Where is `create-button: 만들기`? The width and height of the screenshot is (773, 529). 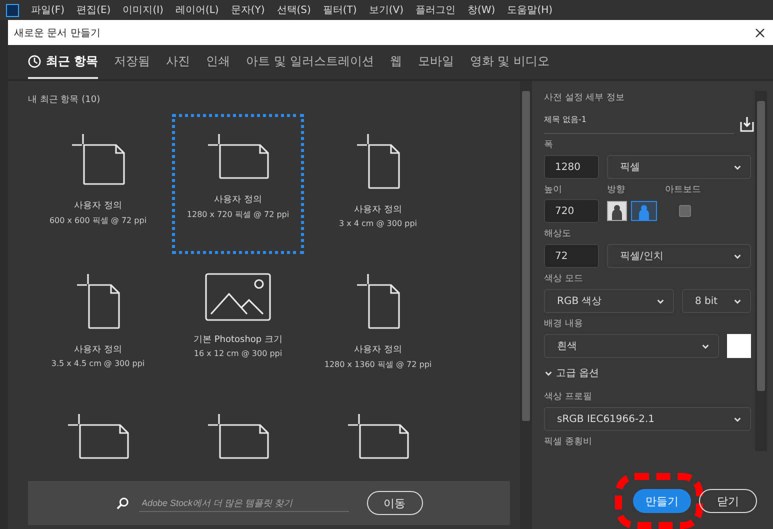 create-button: 만들기 is located at coordinates (662, 501).